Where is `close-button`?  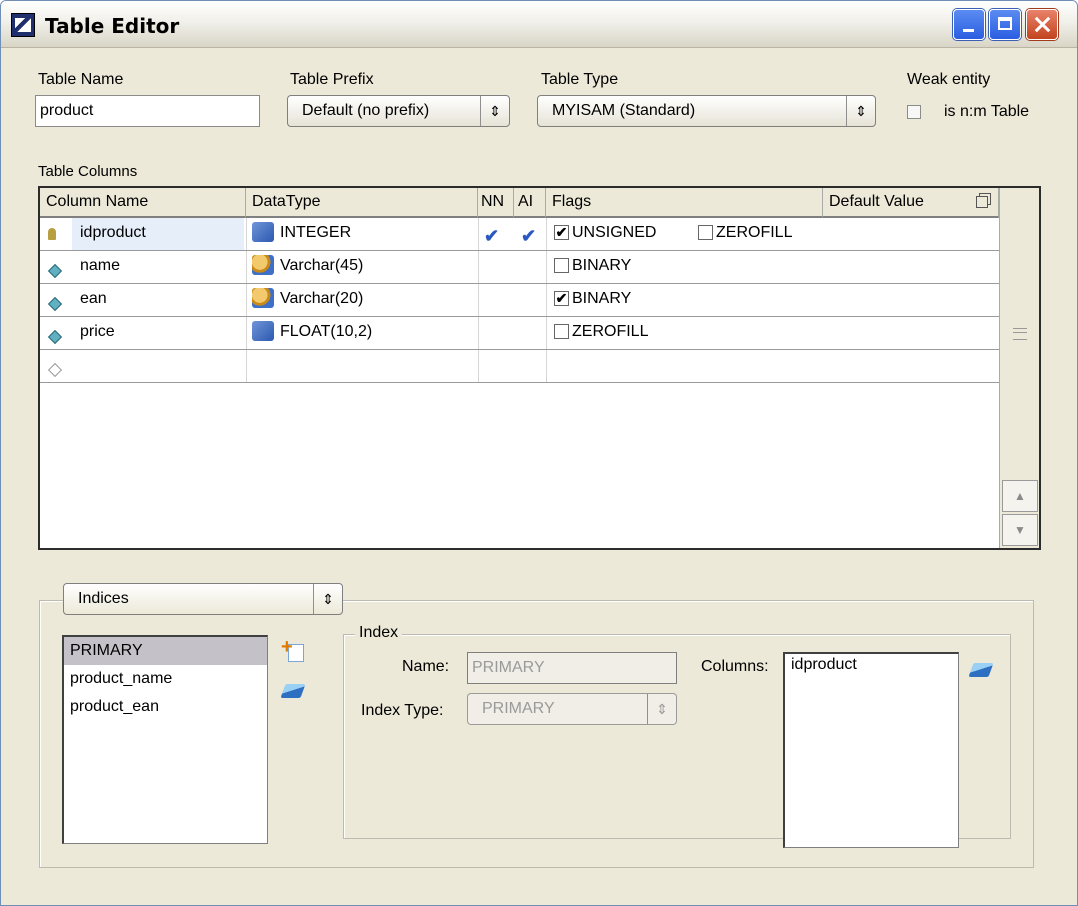 close-button is located at coordinates (1042, 24).